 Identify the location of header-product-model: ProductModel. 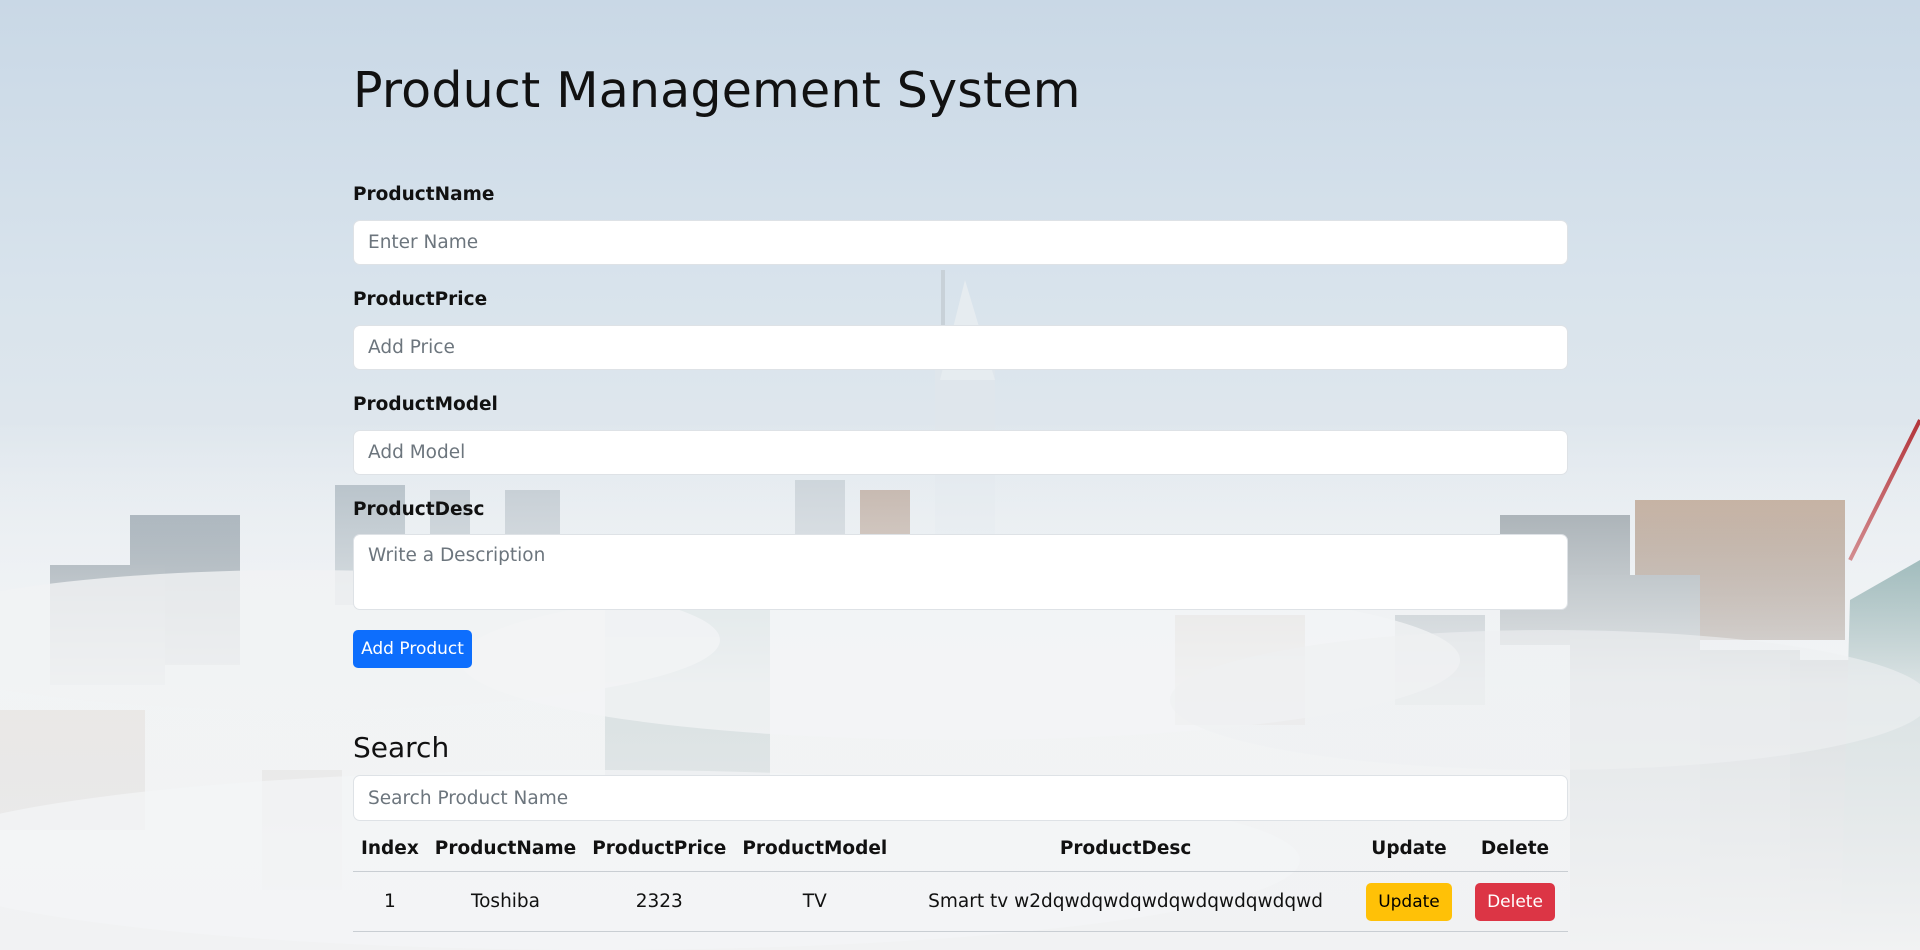
(815, 849).